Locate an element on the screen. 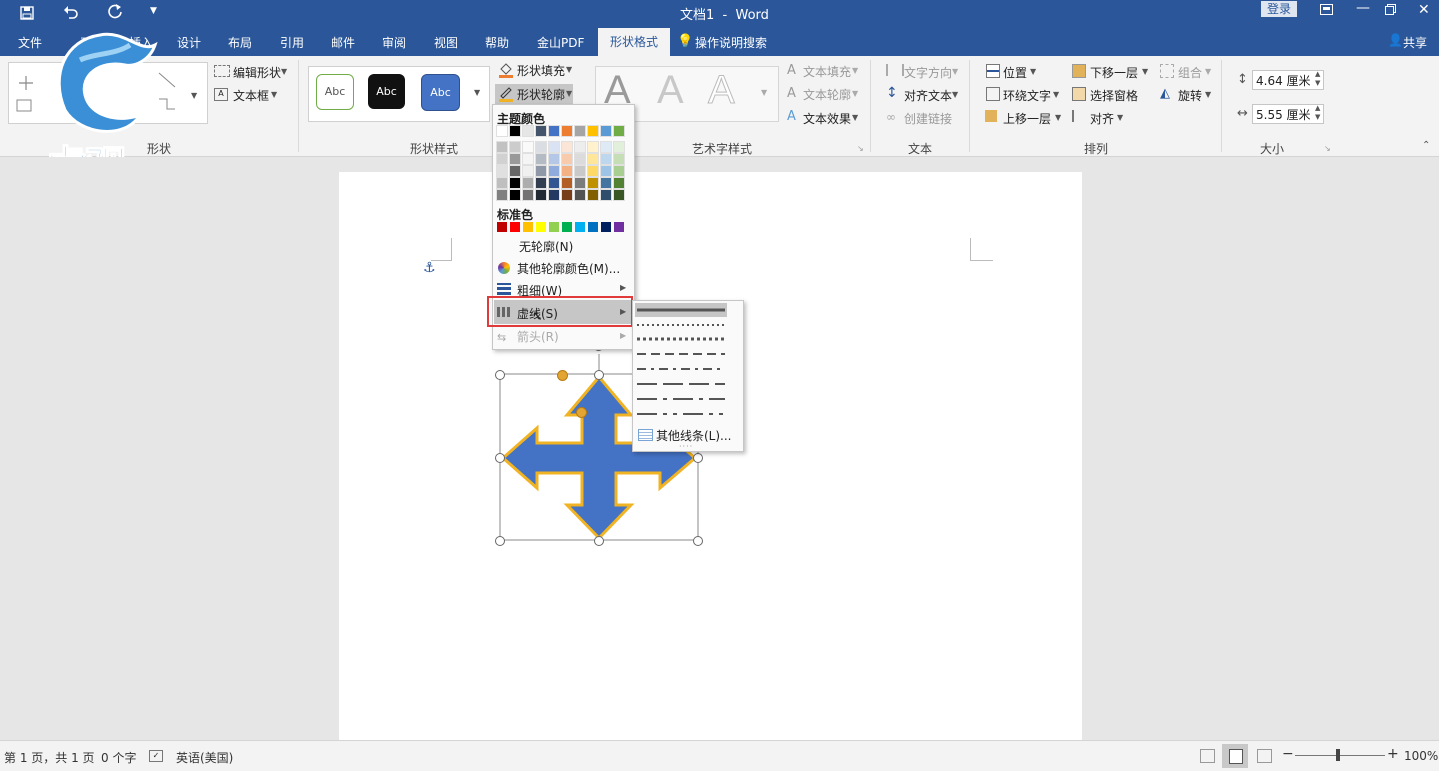 The height and width of the screenshot is (771, 1439). shape-style-blue: Abc is located at coordinates (440, 92).